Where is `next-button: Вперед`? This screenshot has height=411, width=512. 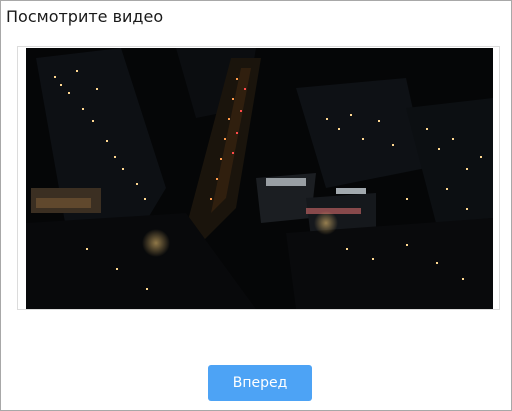 next-button: Вперед is located at coordinates (260, 383).